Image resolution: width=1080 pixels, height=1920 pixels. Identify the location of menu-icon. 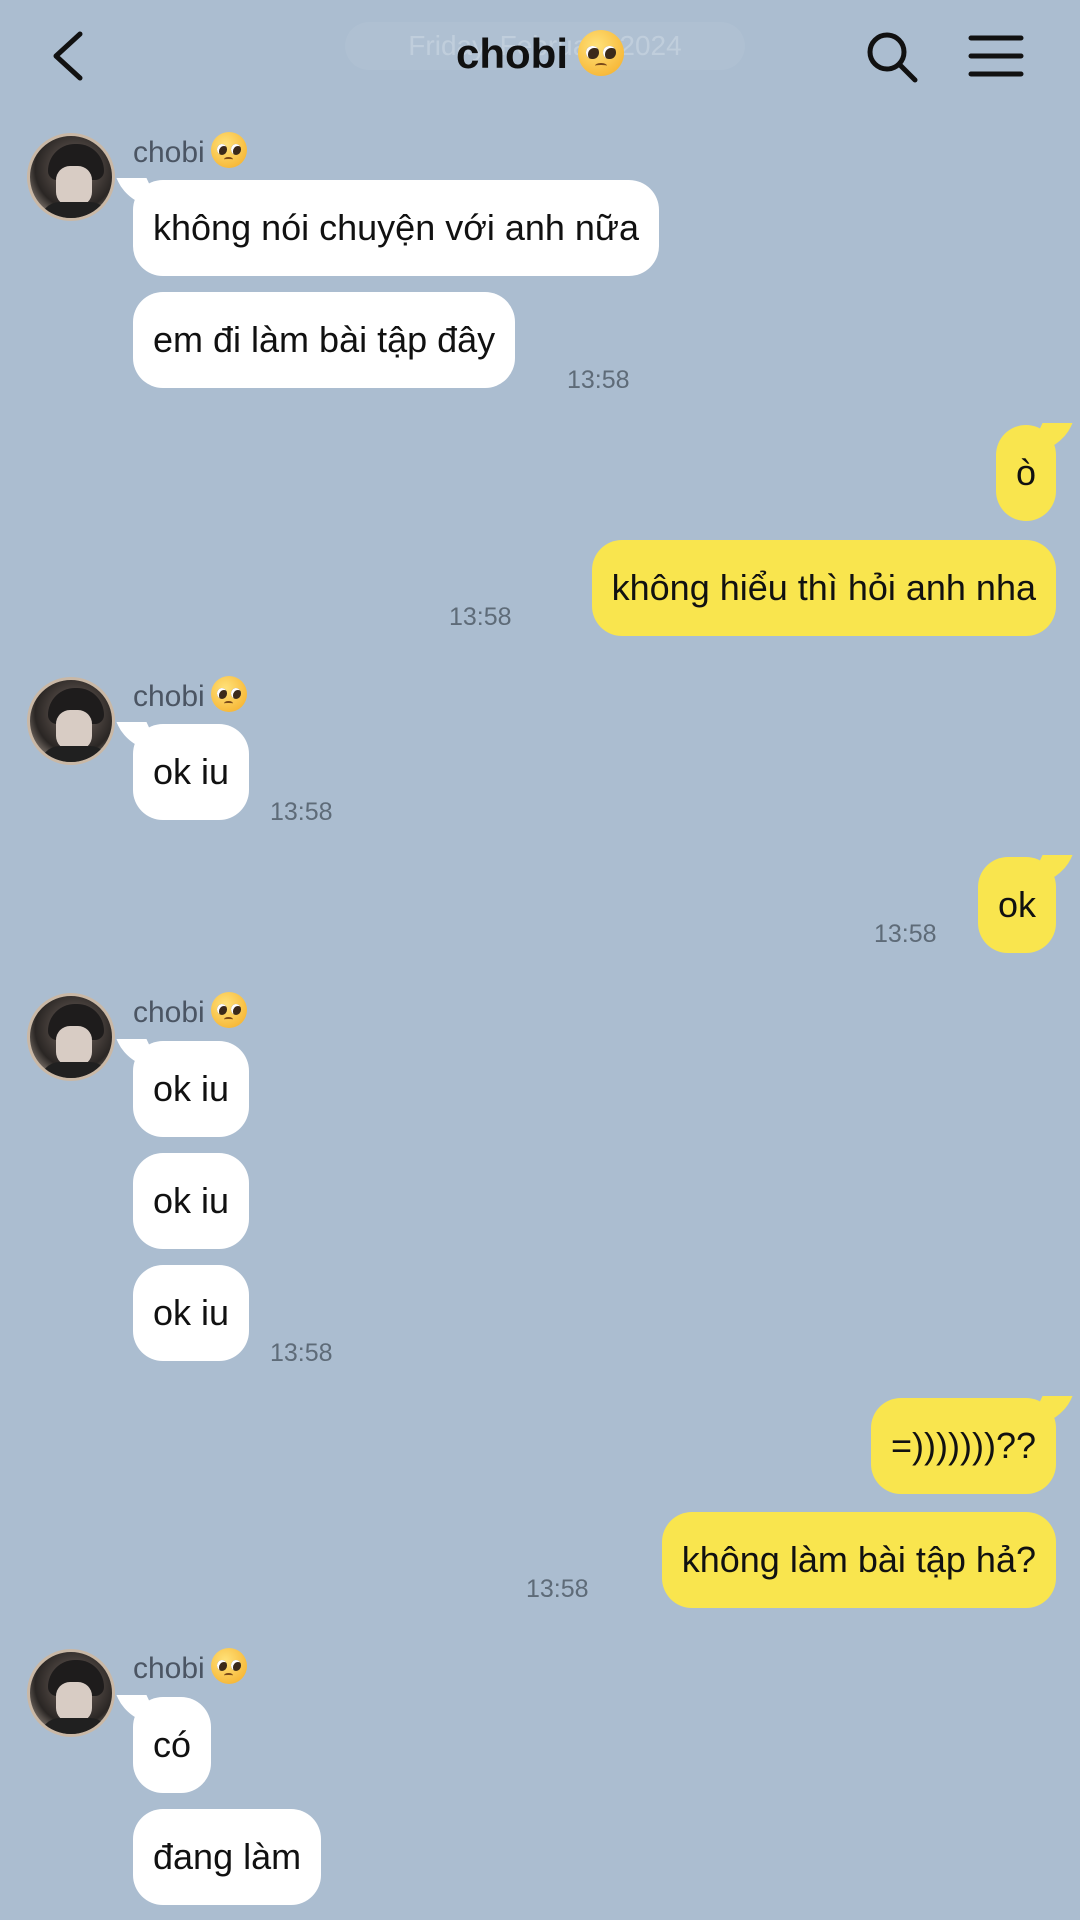
(996, 56).